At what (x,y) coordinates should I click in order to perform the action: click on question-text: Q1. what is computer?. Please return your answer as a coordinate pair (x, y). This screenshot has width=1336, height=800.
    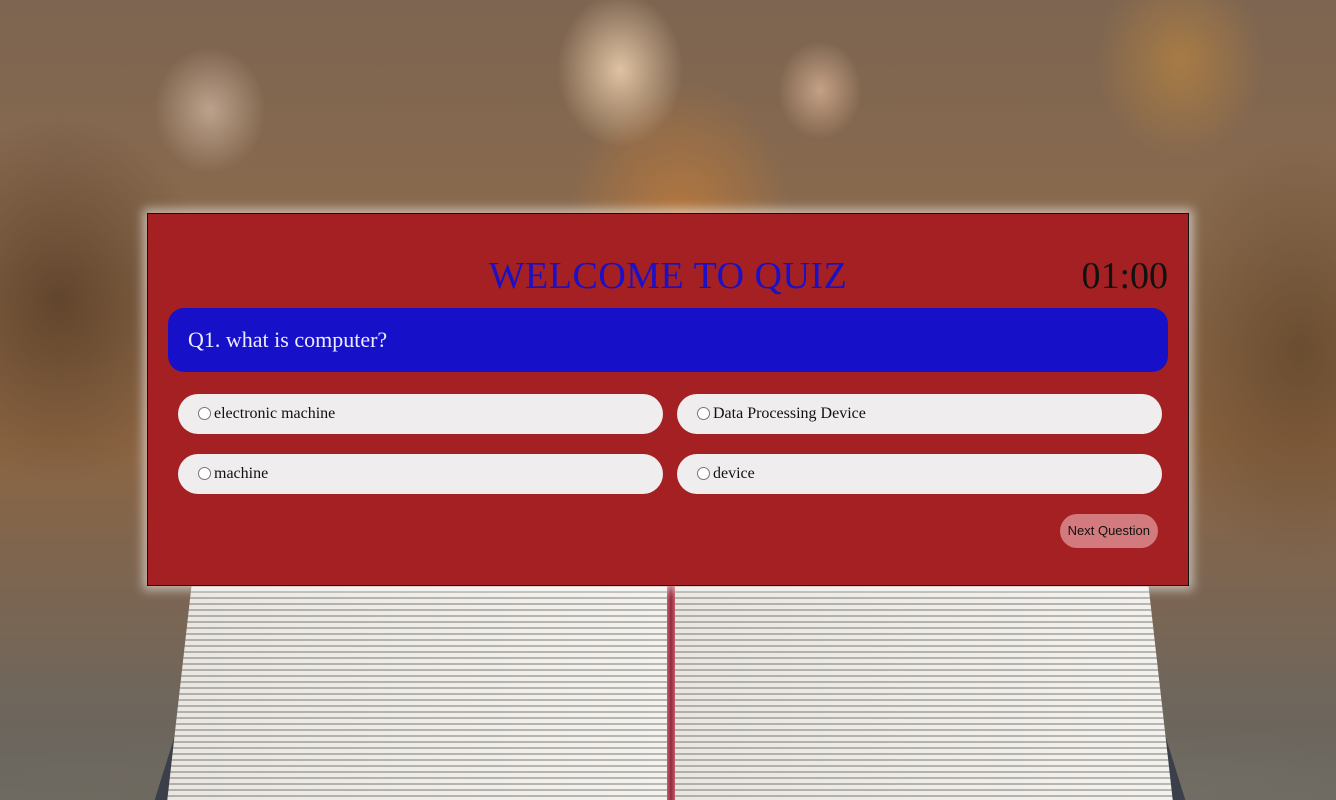
    Looking at the image, I should click on (668, 340).